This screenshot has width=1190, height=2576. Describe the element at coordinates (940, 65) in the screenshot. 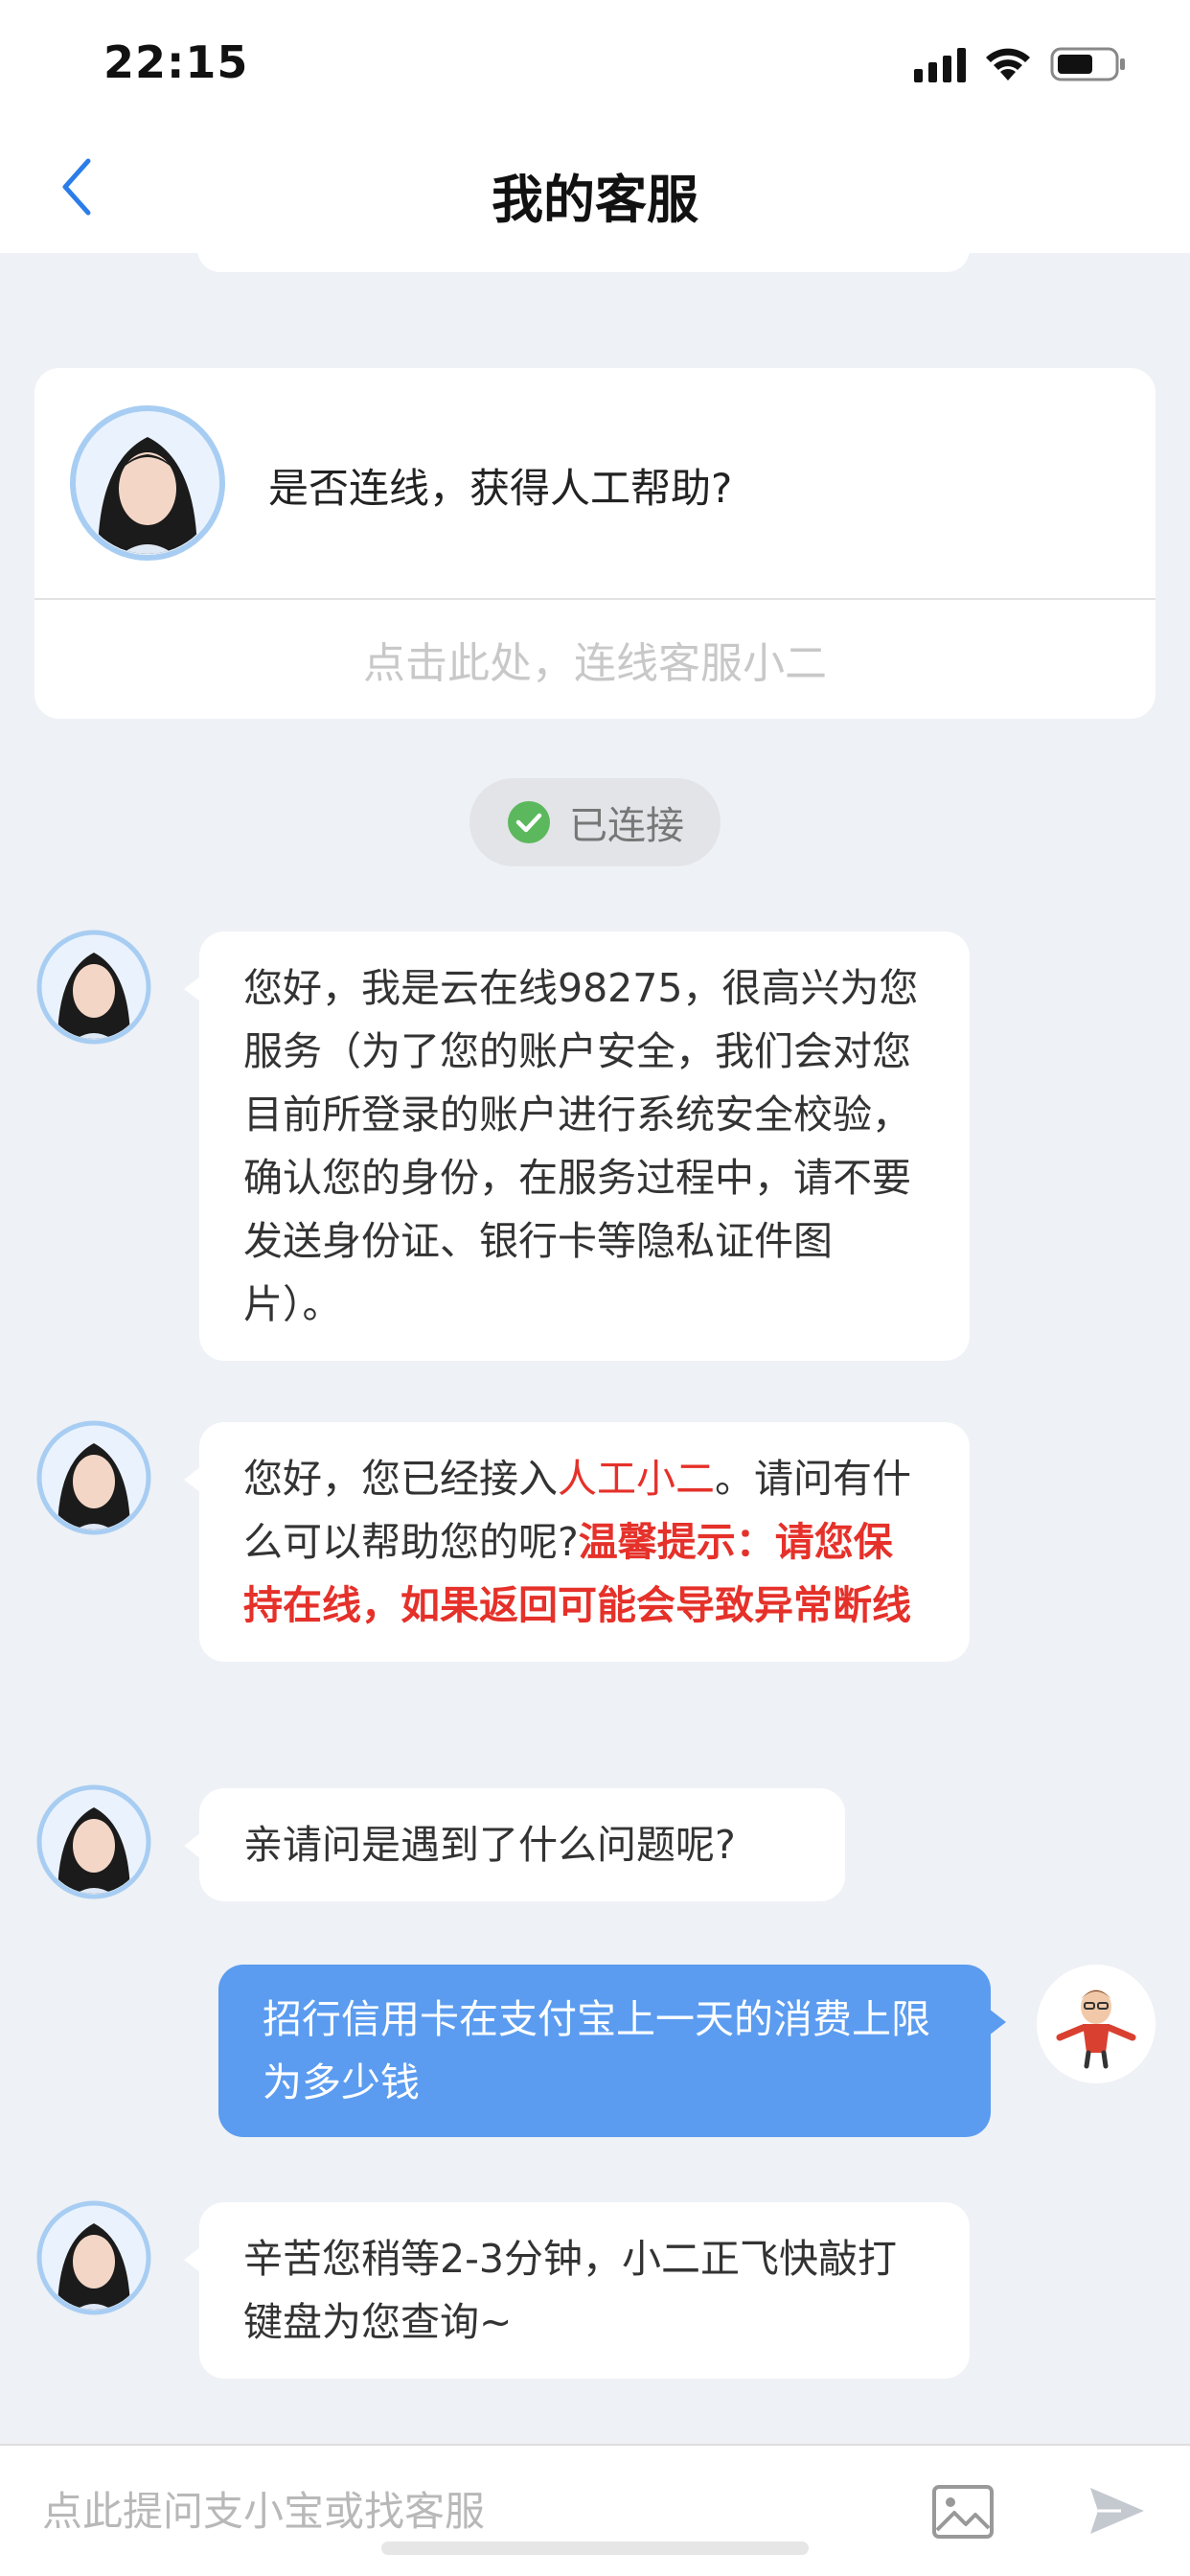

I see `signal-icon` at that location.